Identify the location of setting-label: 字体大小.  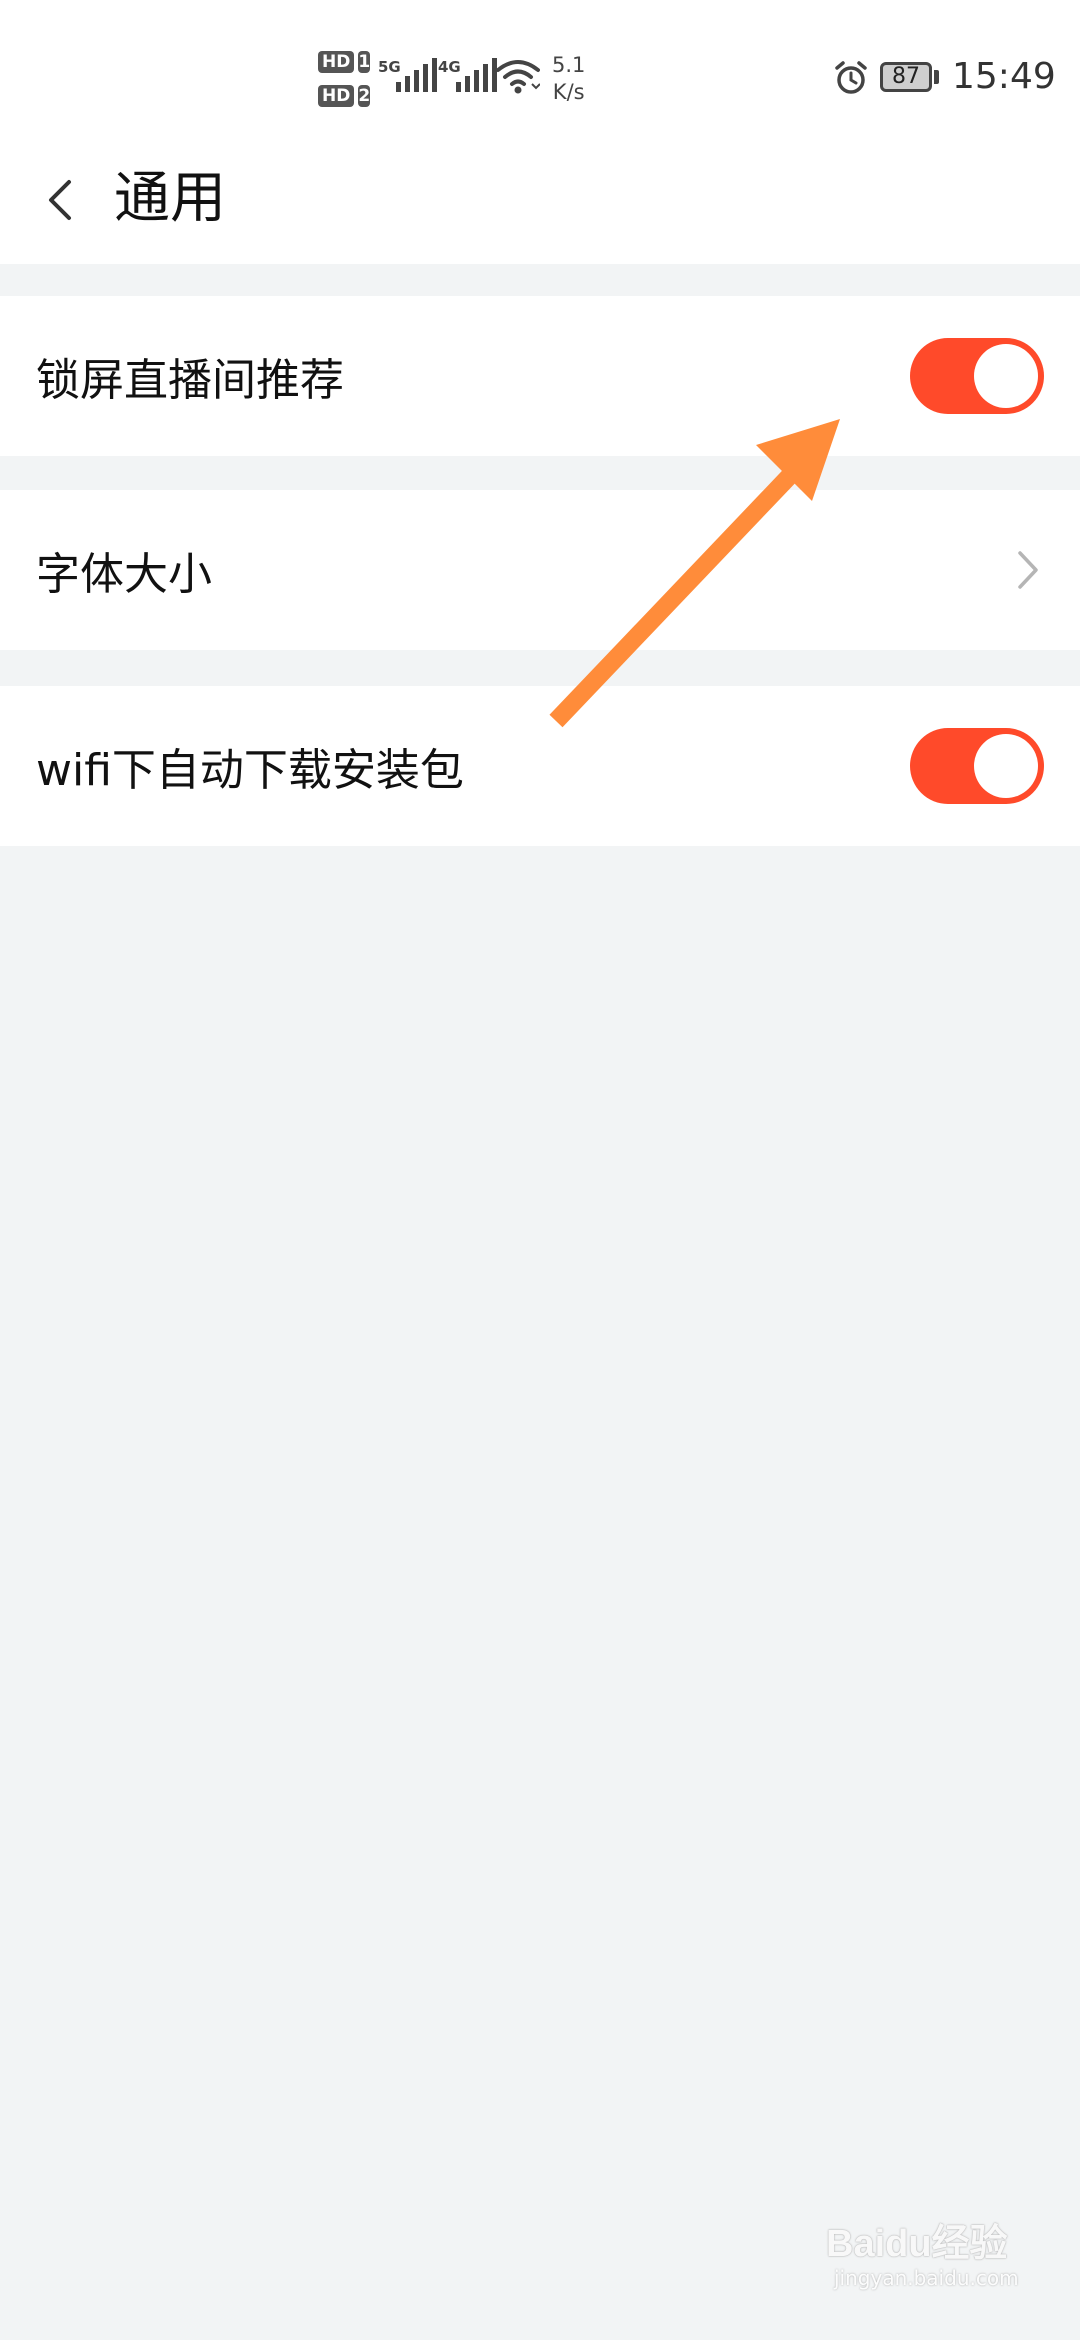
(124, 574).